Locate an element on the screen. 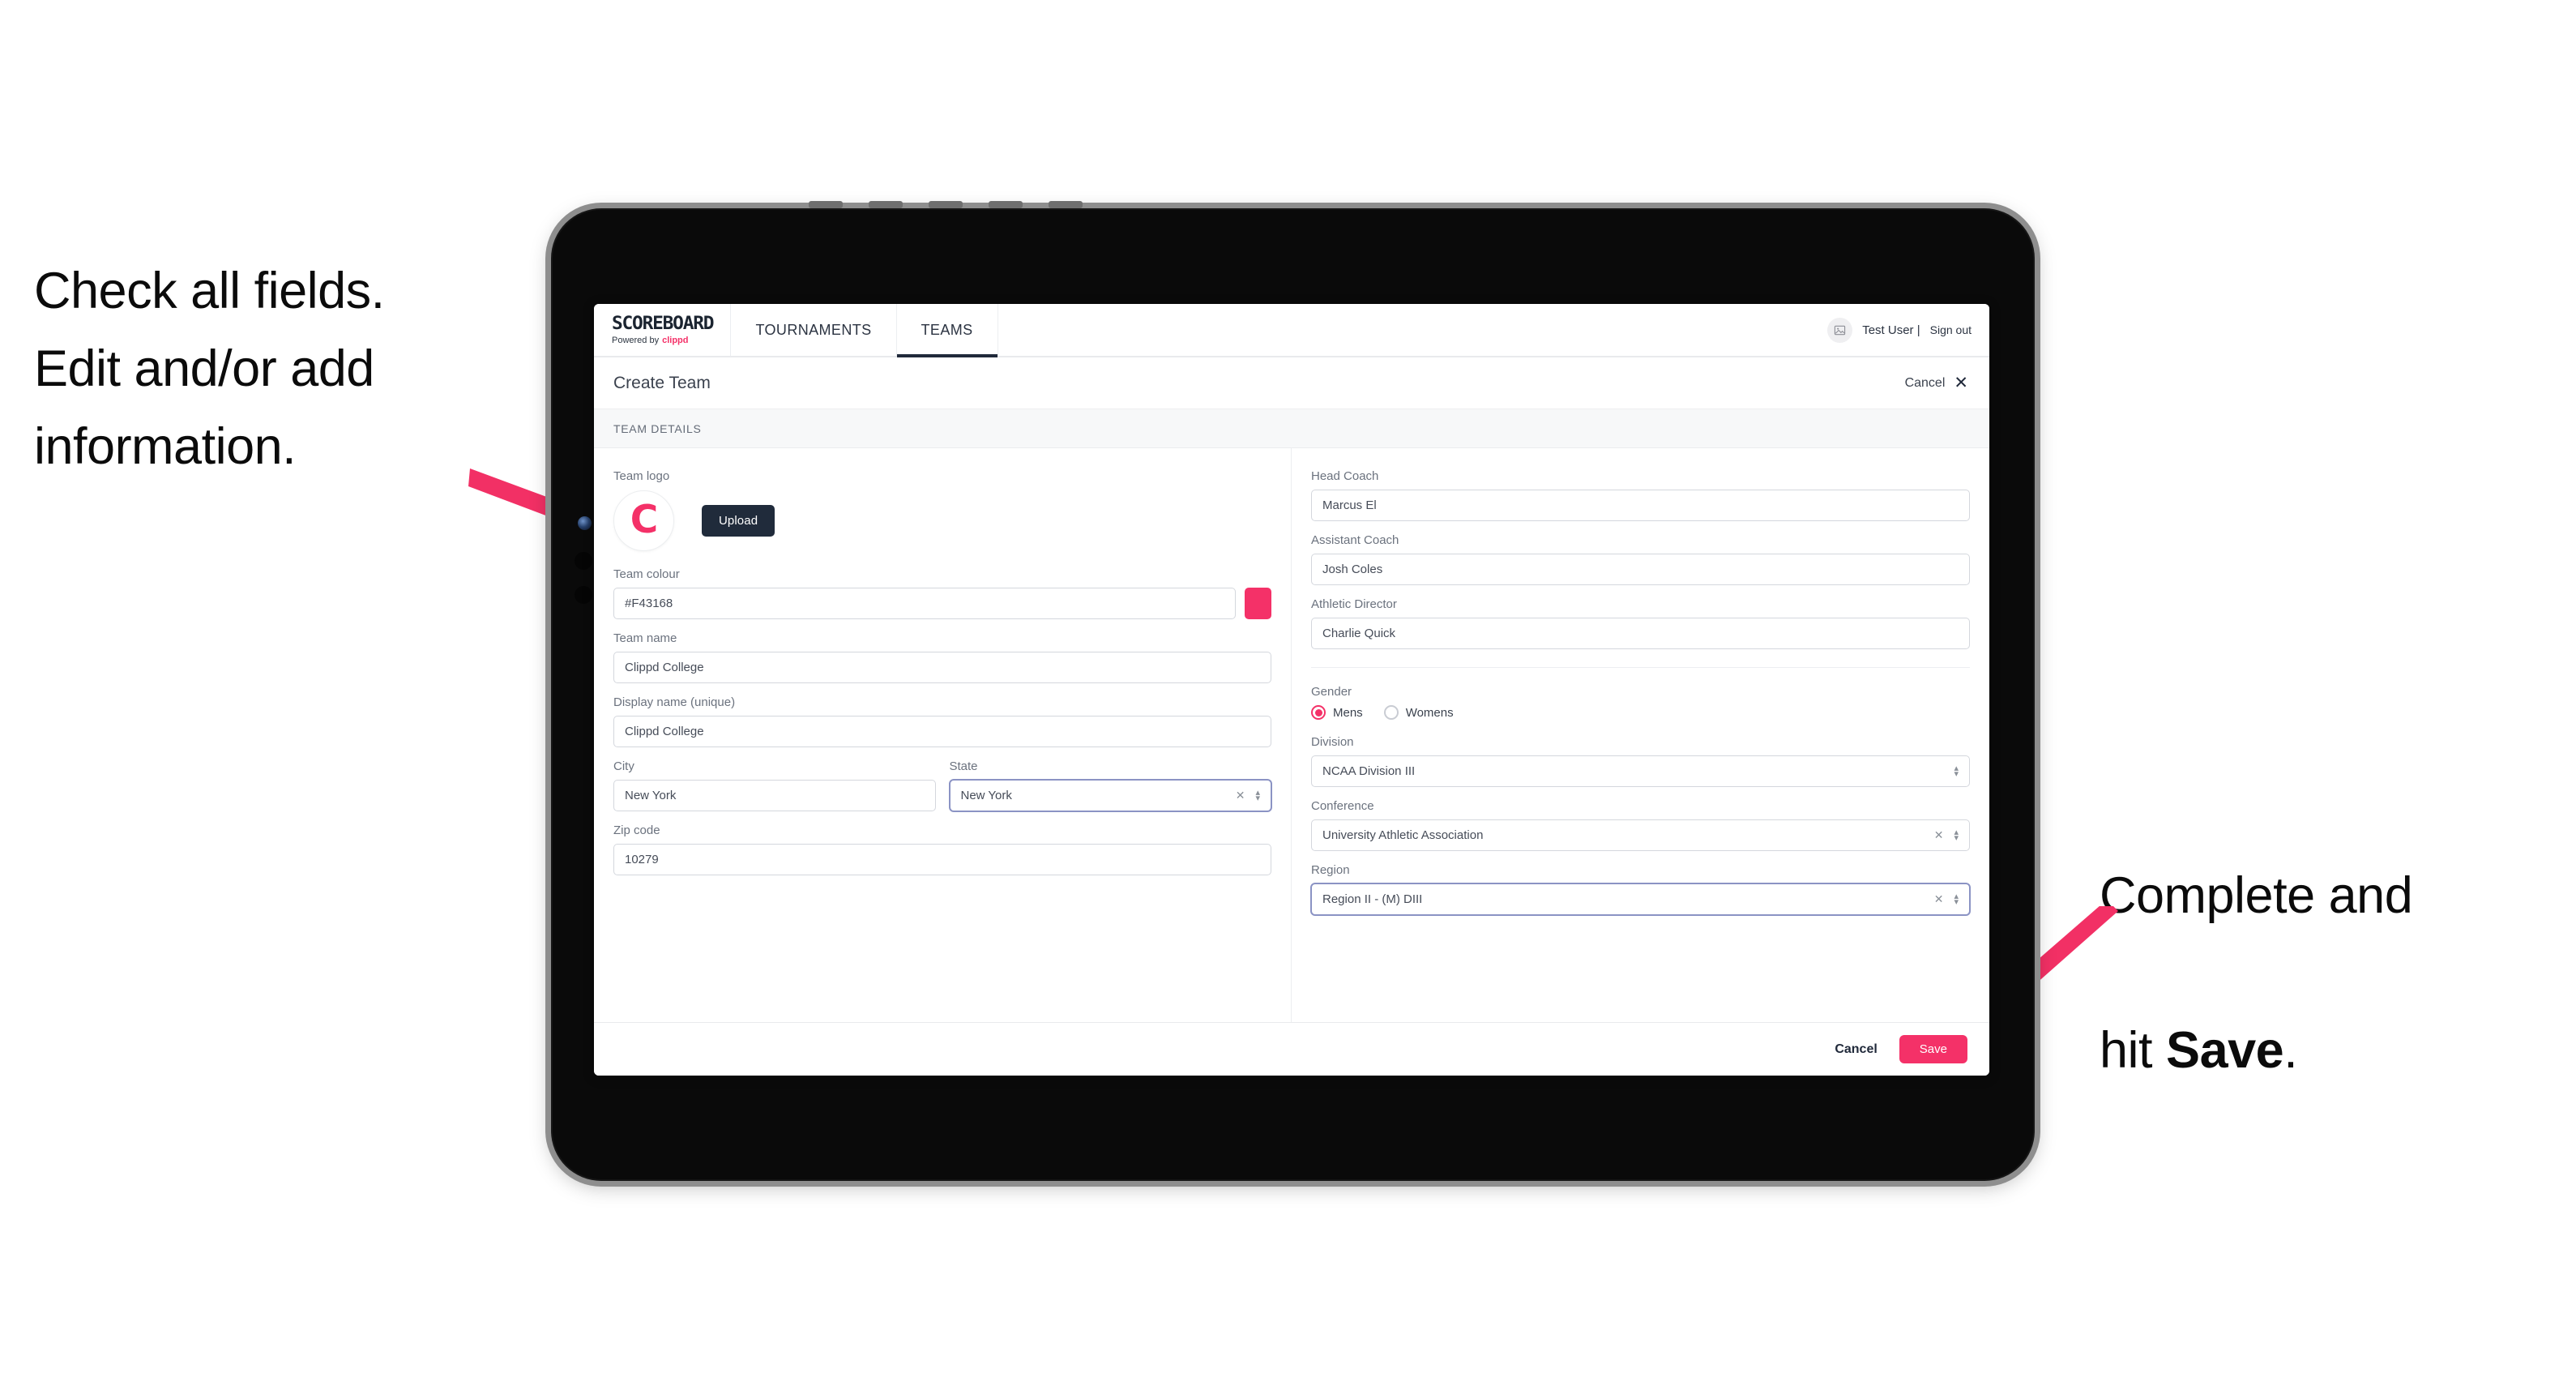 This screenshot has width=2576, height=1386. field-head-coach: Head Coach Marcus El is located at coordinates (1640, 495).